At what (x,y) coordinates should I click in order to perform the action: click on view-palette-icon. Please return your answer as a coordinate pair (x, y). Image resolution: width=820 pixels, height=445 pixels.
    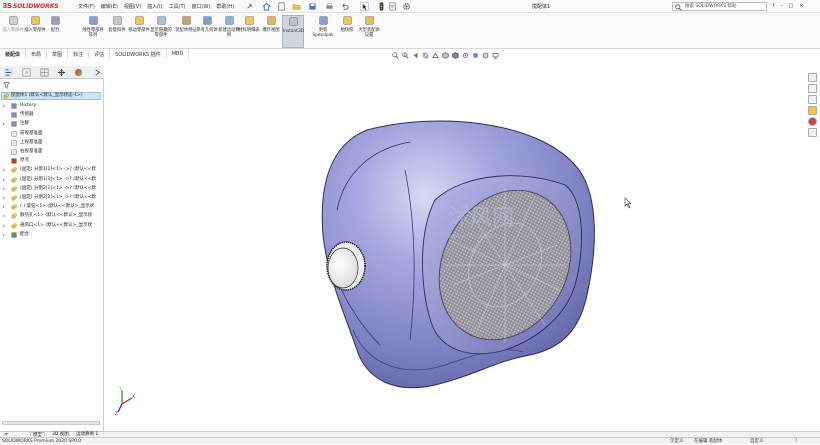
    Looking at the image, I should click on (812, 110).